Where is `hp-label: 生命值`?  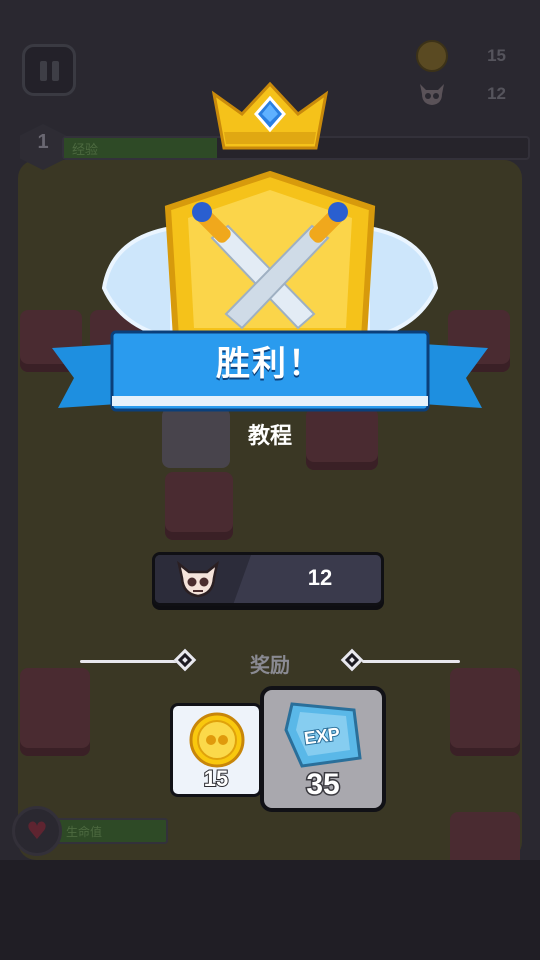 hp-label: 生命值 is located at coordinates (84, 832).